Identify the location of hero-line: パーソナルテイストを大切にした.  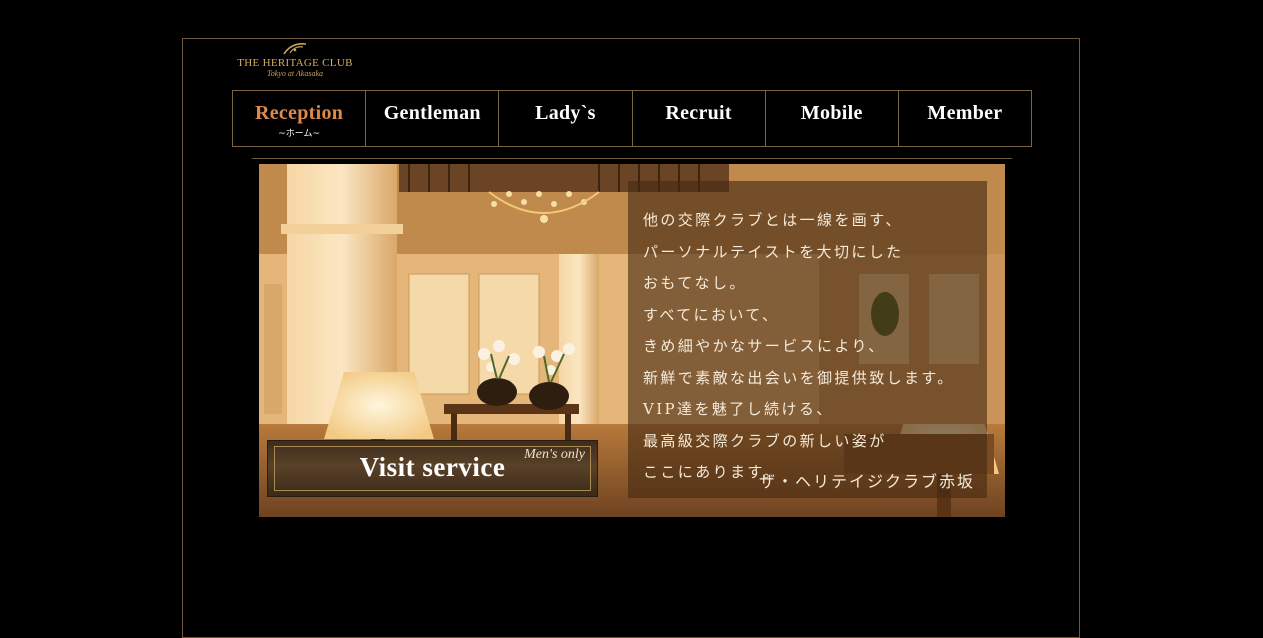
(773, 251).